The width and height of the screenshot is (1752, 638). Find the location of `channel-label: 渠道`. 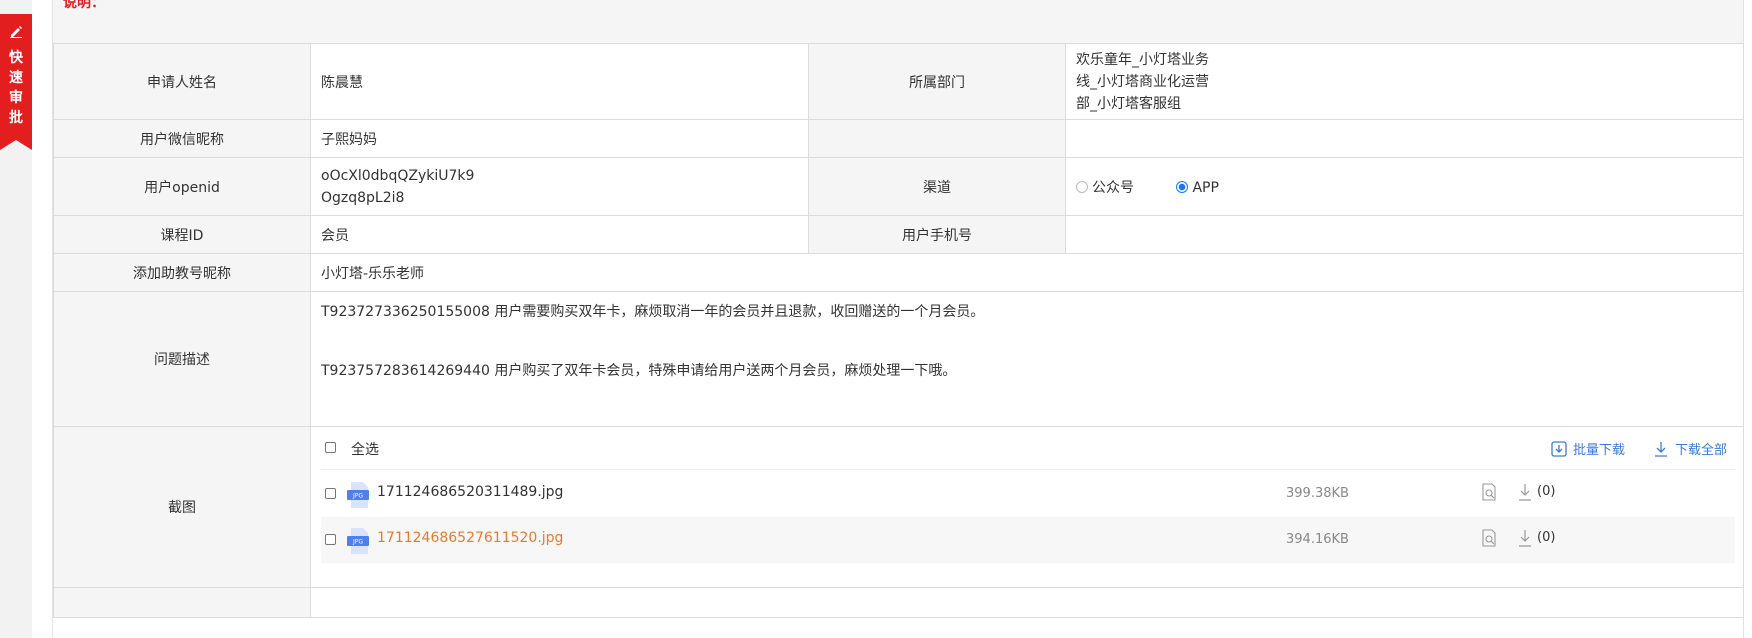

channel-label: 渠道 is located at coordinates (937, 186).